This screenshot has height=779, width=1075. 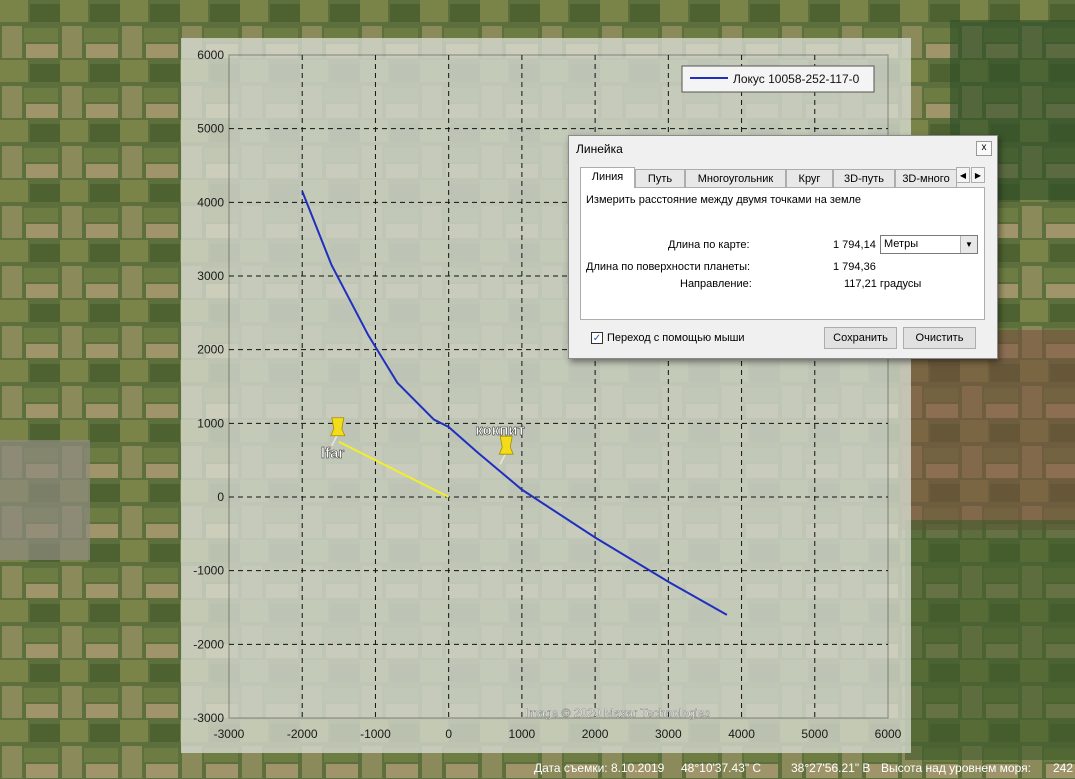 What do you see at coordinates (668, 734) in the screenshot?
I see `x-tick-label: 3000` at bounding box center [668, 734].